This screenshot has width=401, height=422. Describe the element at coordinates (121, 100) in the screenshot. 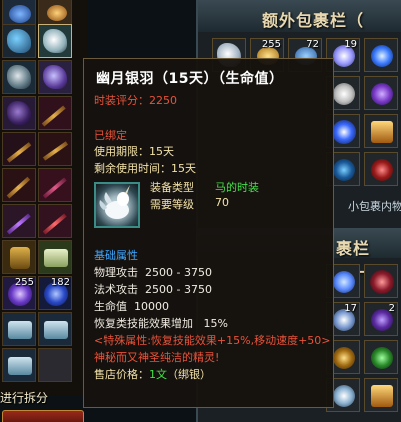

I see `score-label: 时装评分：` at that location.